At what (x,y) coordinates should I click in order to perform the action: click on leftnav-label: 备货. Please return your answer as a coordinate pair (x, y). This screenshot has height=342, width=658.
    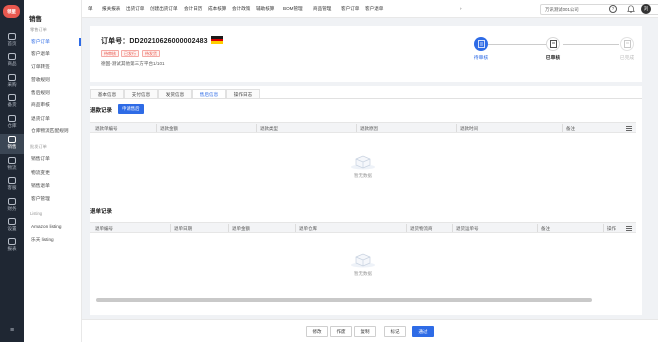
    Looking at the image, I should click on (12, 104).